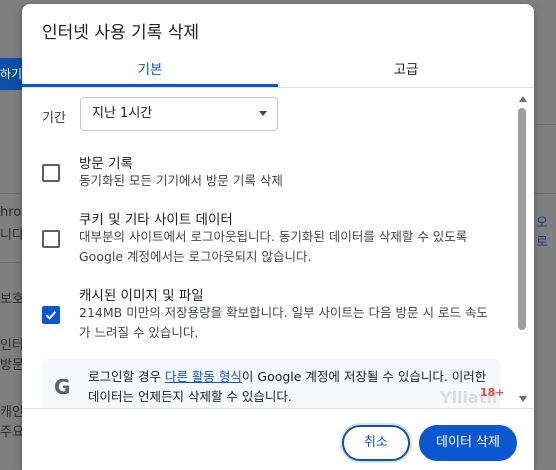  What do you see at coordinates (62, 387) in the screenshot?
I see `google-g-icon: G` at bounding box center [62, 387].